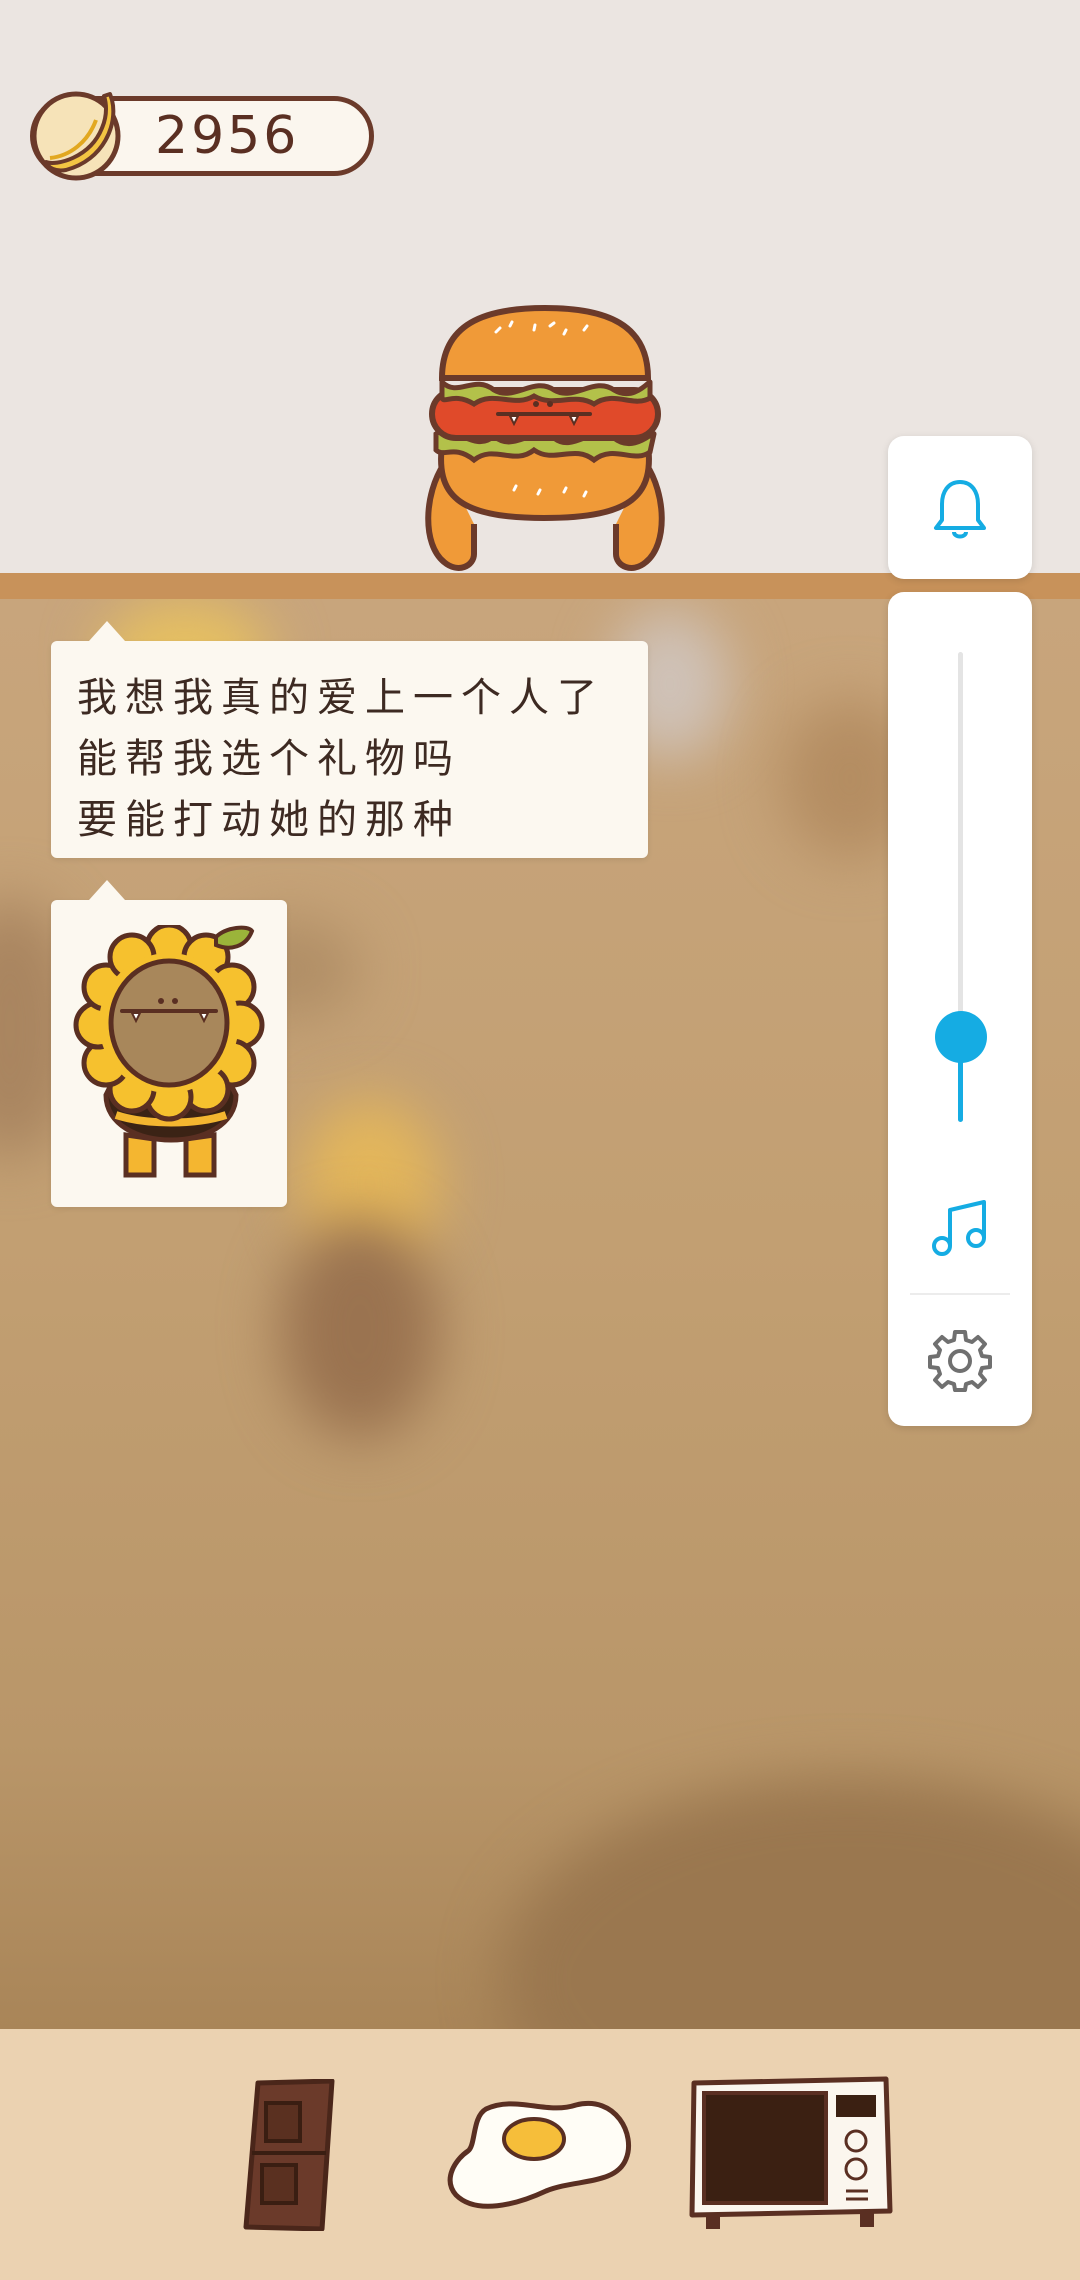 Image resolution: width=1080 pixels, height=2280 pixels. What do you see at coordinates (961, 1037) in the screenshot?
I see `volume-slider-knob` at bounding box center [961, 1037].